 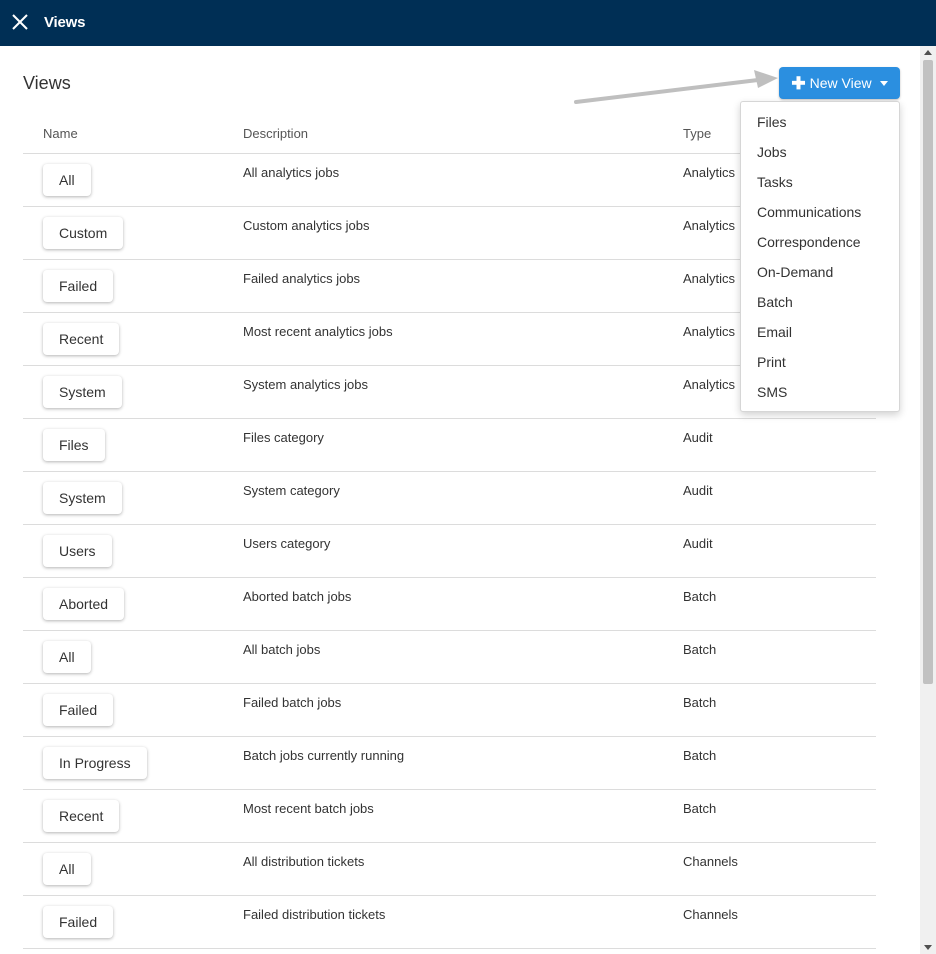 I want to click on scroll-down-arrow-icon, so click(x=928, y=947).